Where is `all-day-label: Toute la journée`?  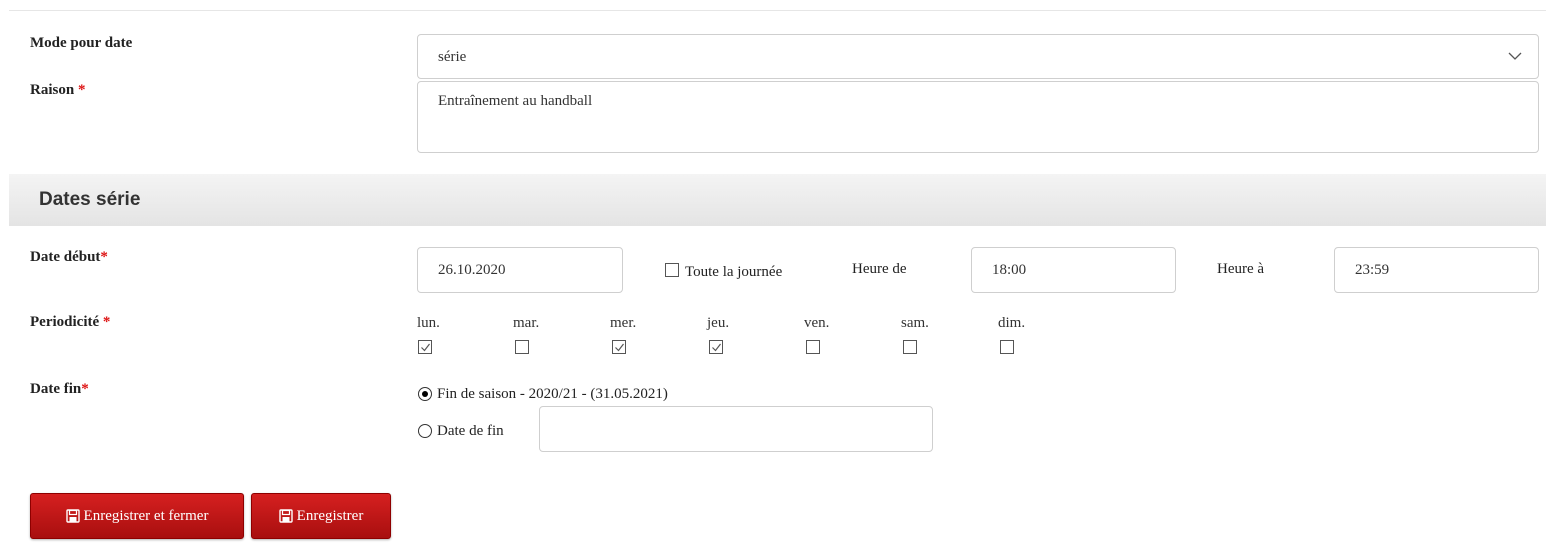
all-day-label: Toute la journée is located at coordinates (734, 272).